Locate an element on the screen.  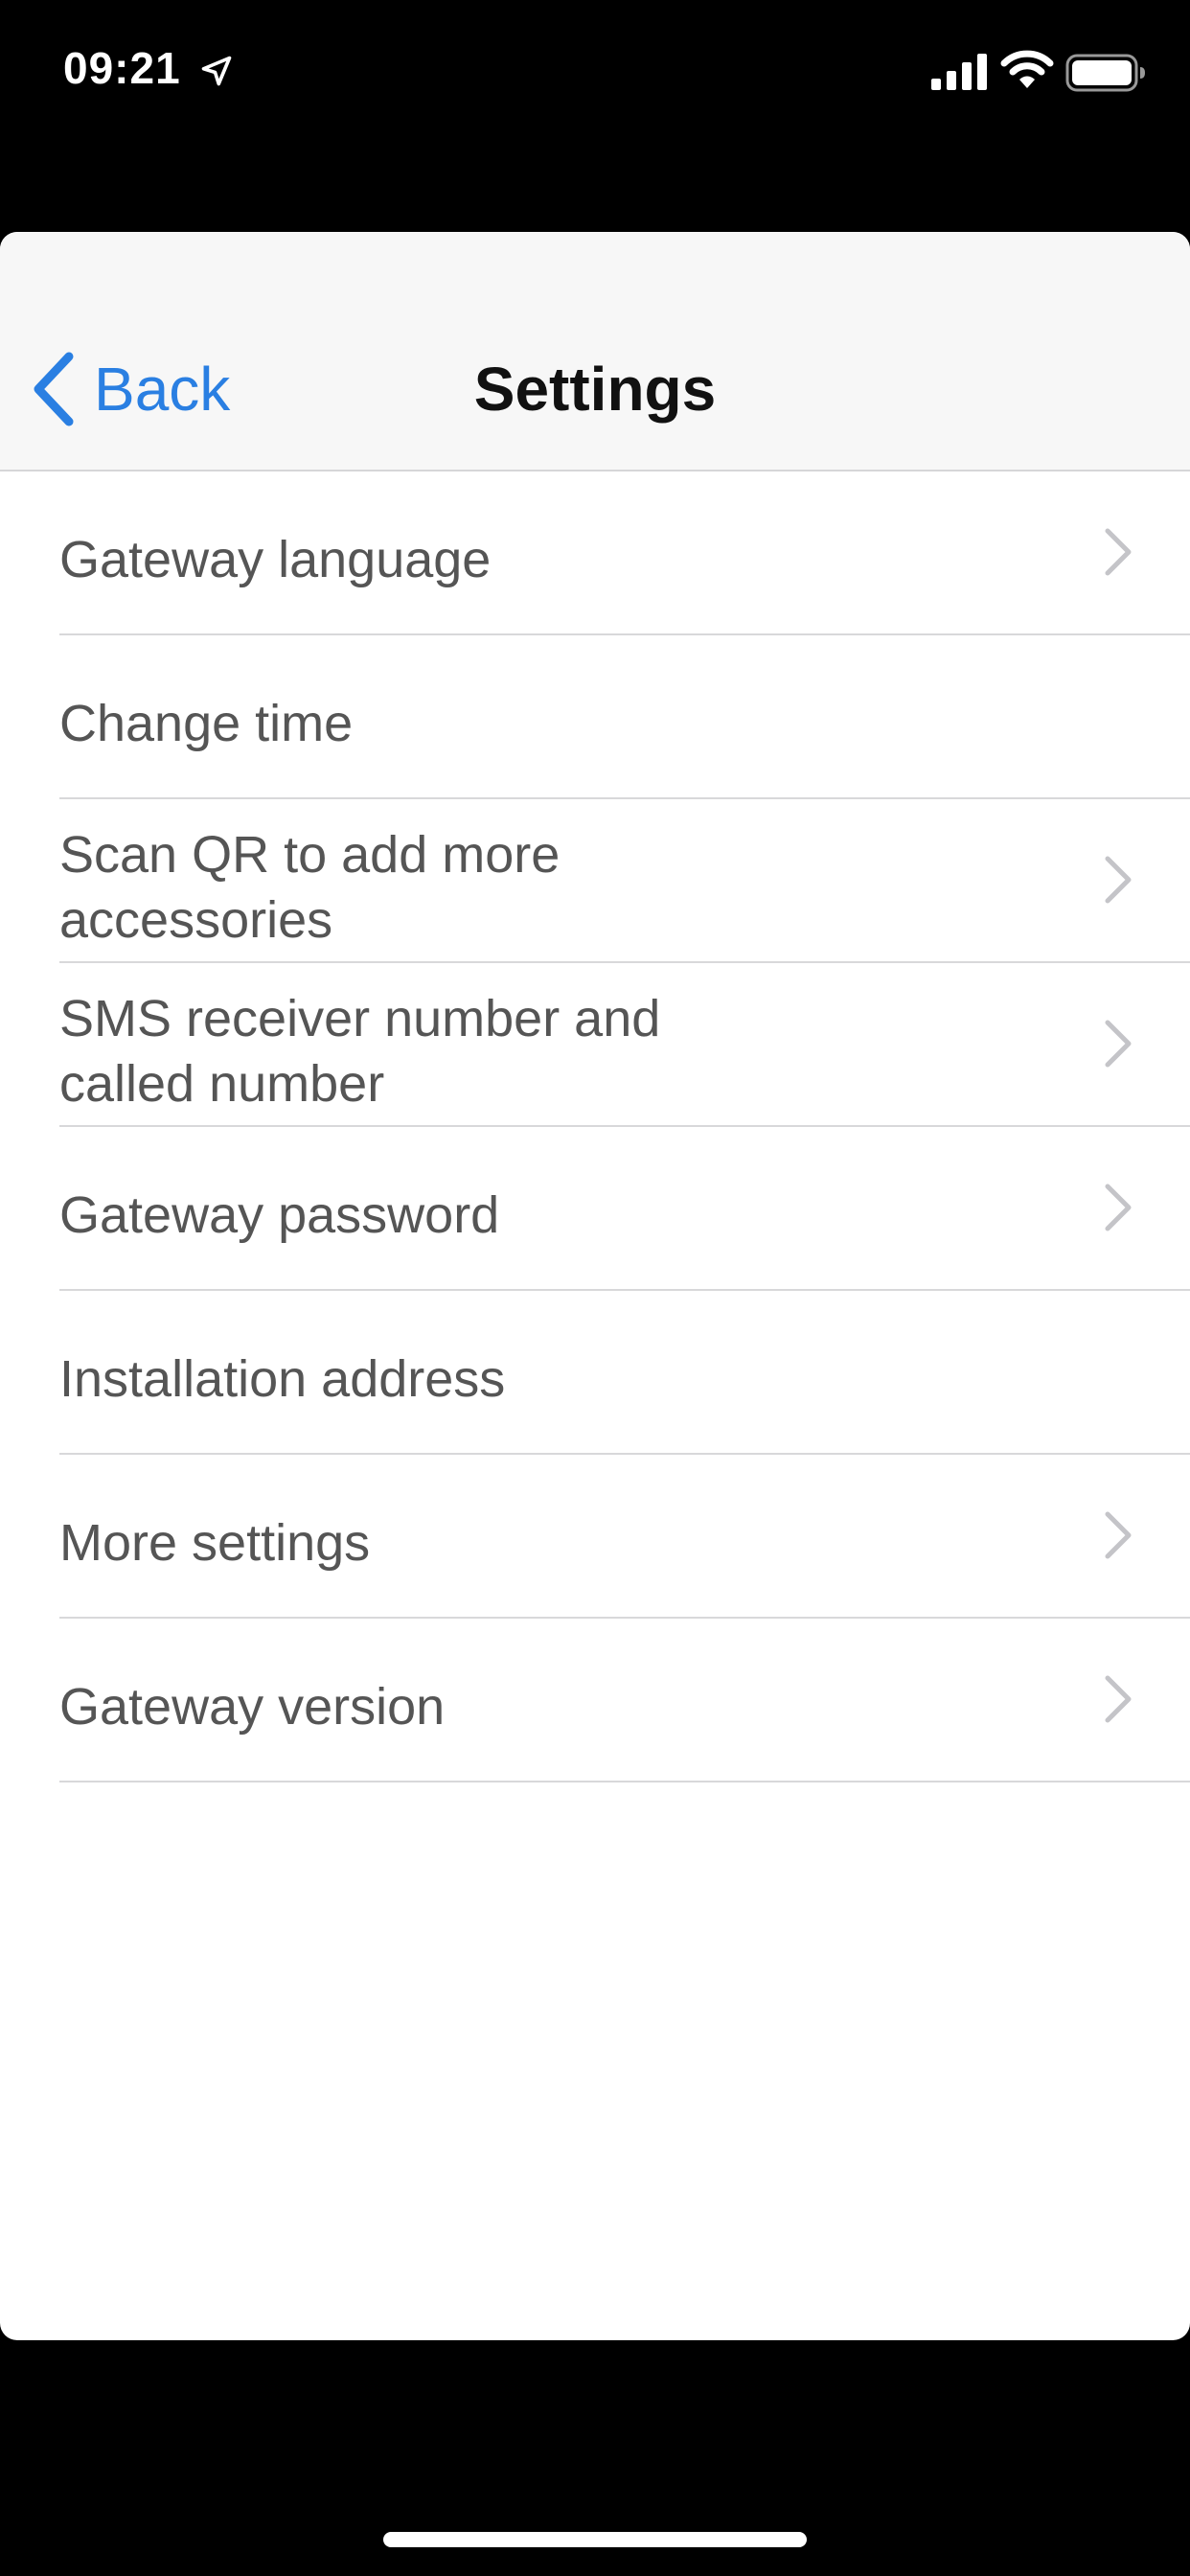
navigation-bar: Back Settings is located at coordinates (595, 352).